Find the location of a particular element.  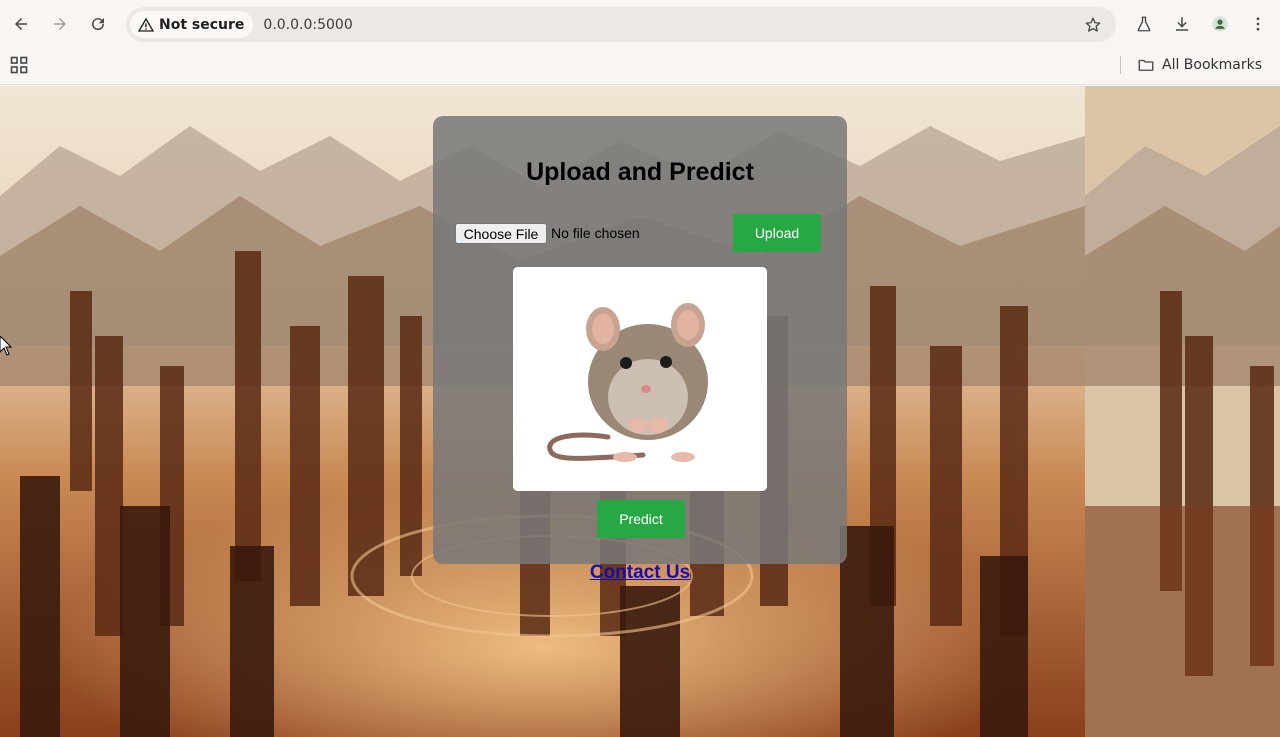

contact-us-link: Contact Us is located at coordinates (640, 573).